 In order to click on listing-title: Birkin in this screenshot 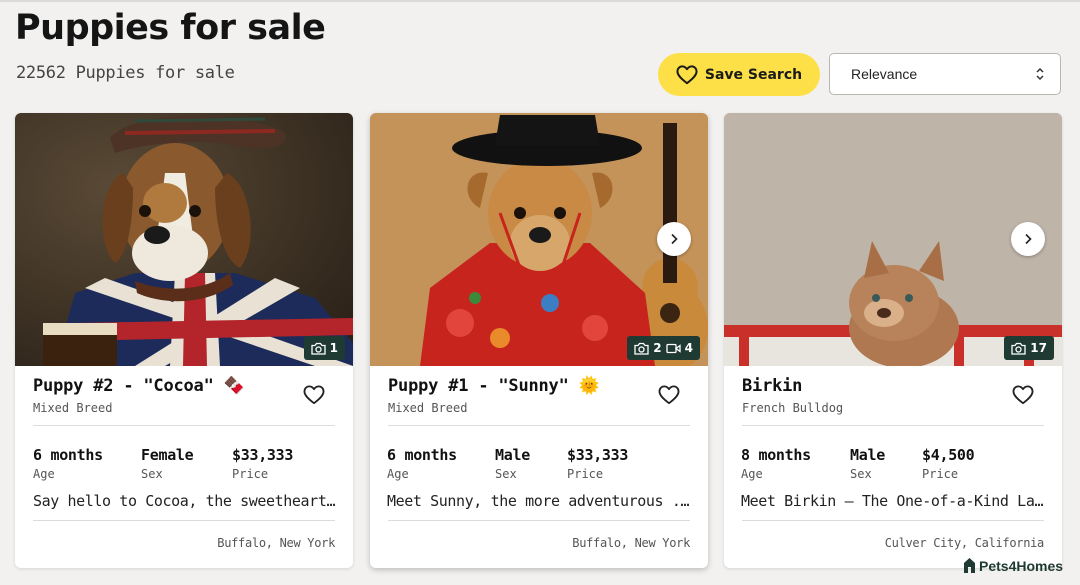, I will do `click(772, 386)`.